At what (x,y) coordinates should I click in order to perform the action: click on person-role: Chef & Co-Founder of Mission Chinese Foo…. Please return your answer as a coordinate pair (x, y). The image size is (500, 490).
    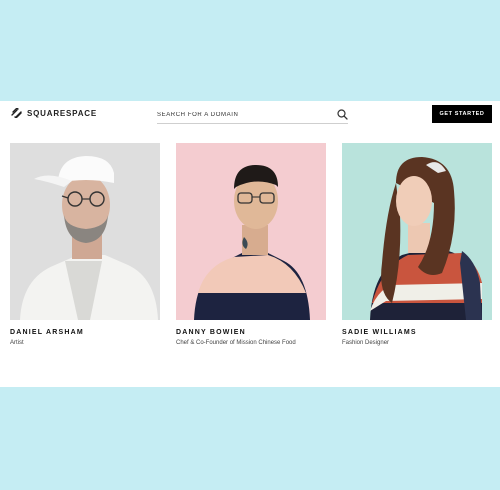
    Looking at the image, I should click on (236, 343).